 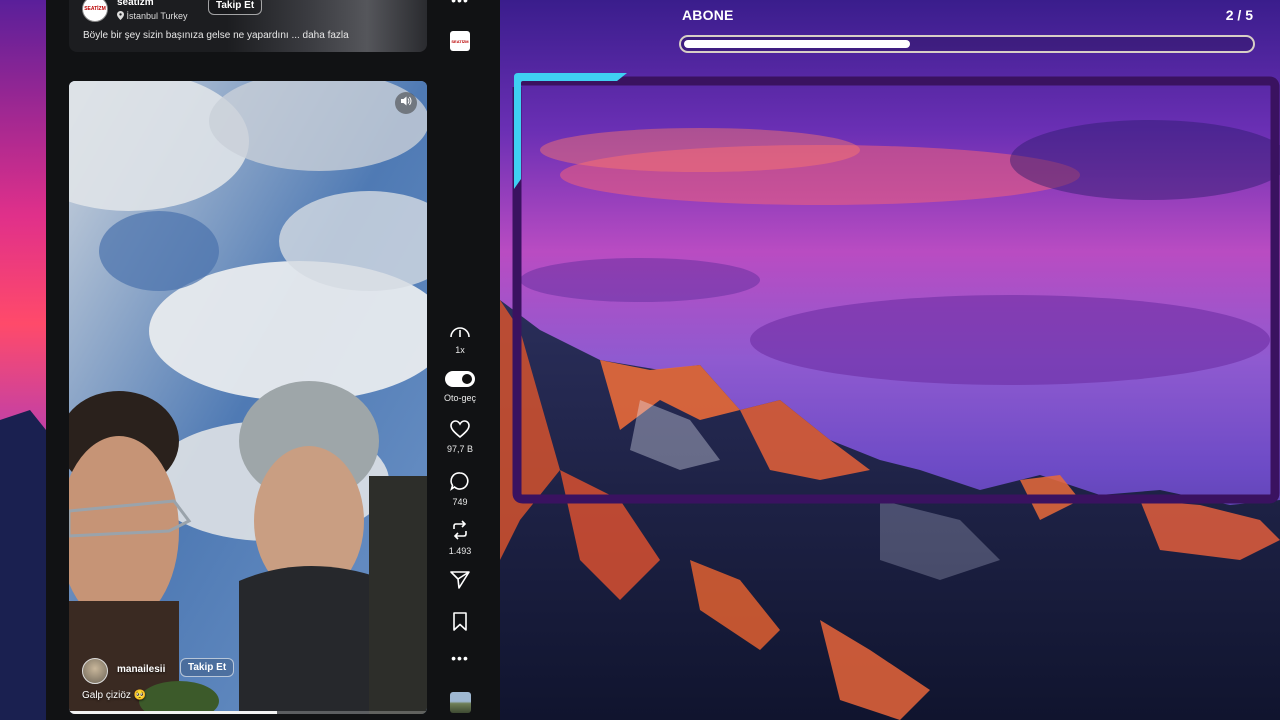 I want to click on autoplay-toggle: Oto-geç, so click(x=460, y=387).